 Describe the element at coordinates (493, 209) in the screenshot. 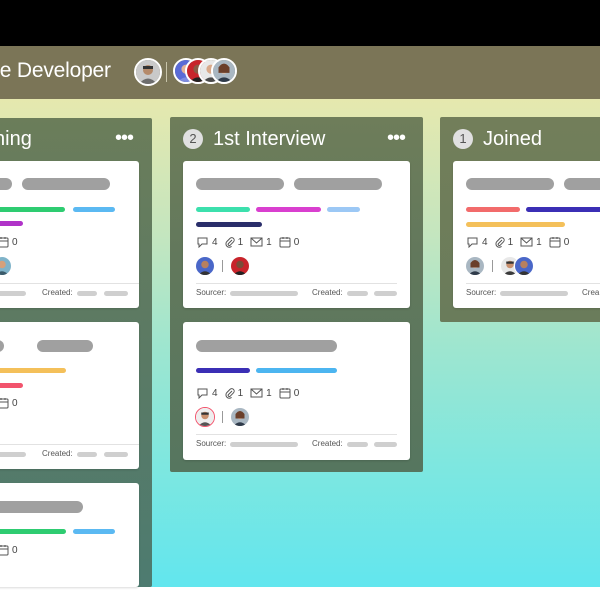

I see `tag-red` at that location.